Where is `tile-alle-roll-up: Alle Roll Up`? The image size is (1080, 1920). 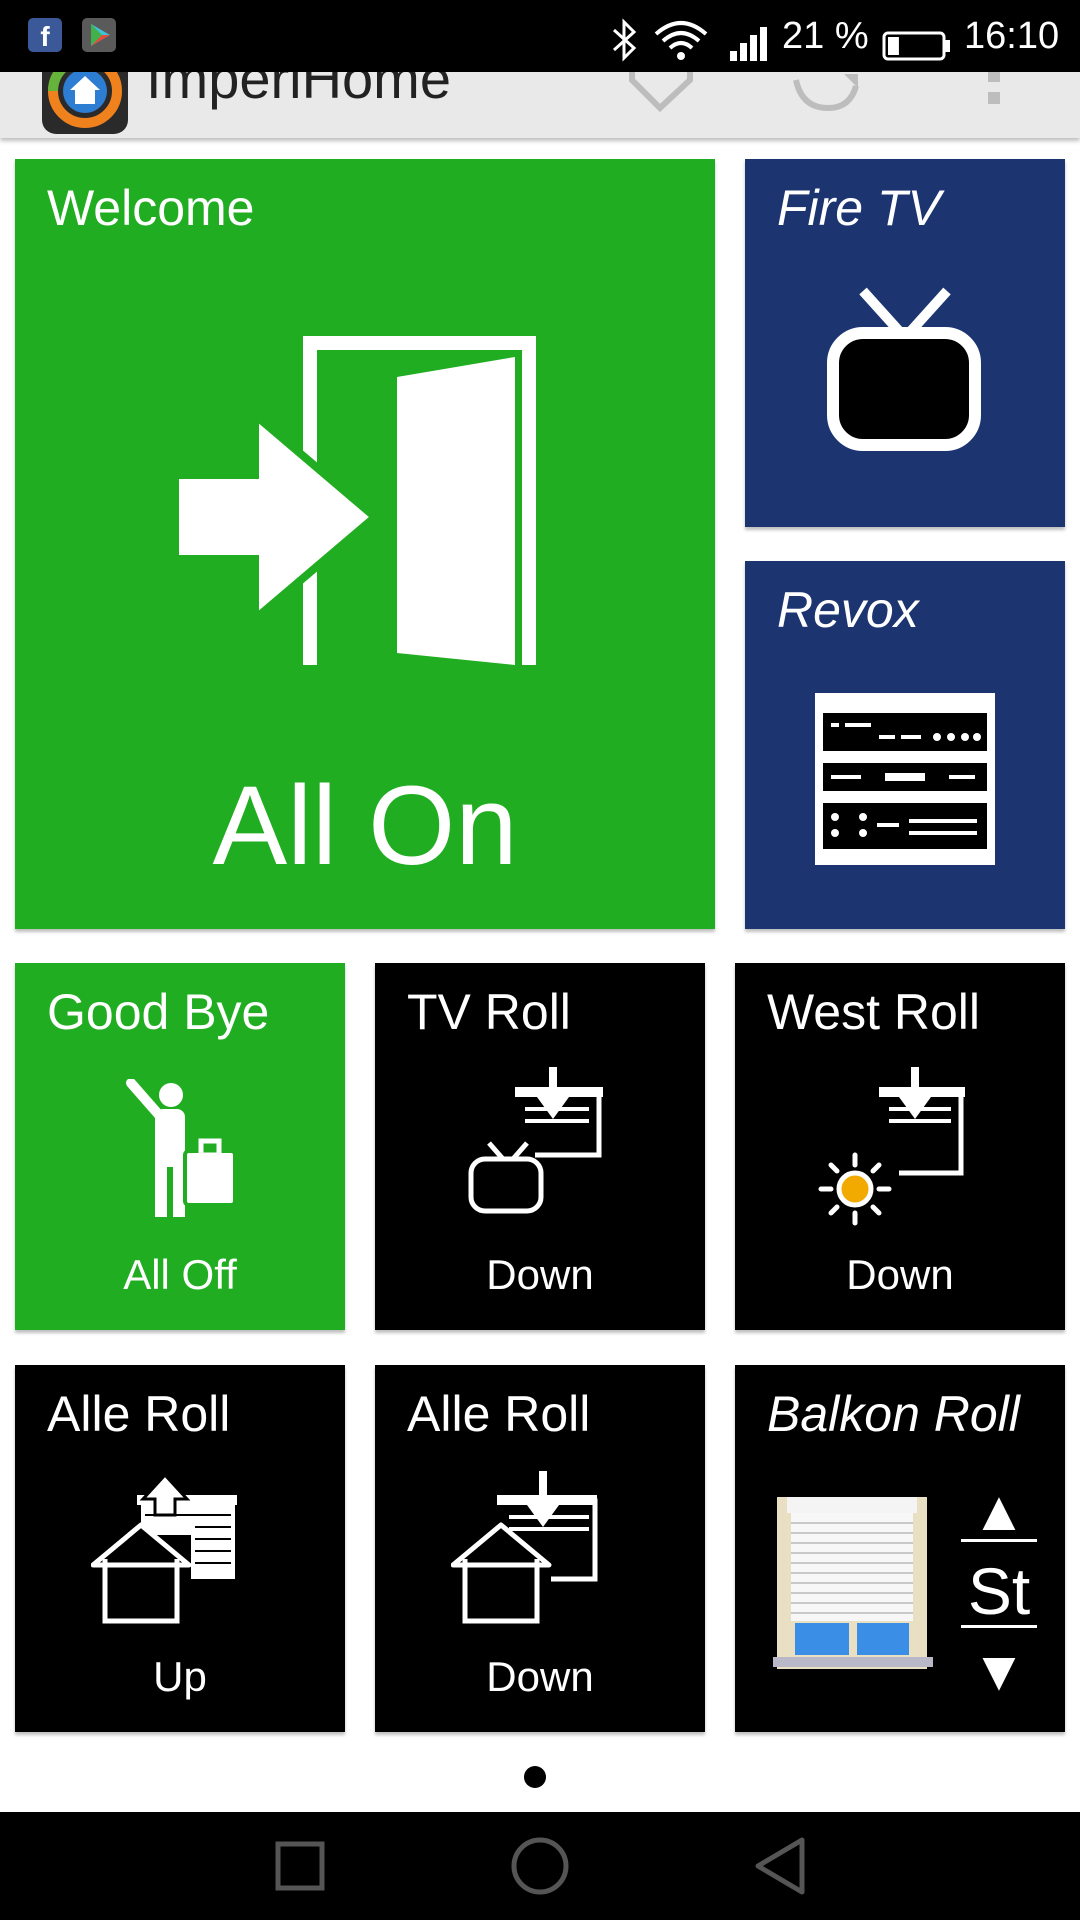
tile-alle-roll-up: Alle Roll Up is located at coordinates (180, 1548).